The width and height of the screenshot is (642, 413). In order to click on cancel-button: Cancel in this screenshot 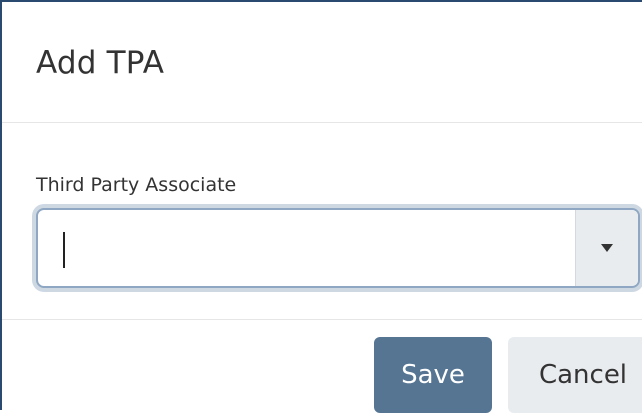, I will do `click(575, 375)`.